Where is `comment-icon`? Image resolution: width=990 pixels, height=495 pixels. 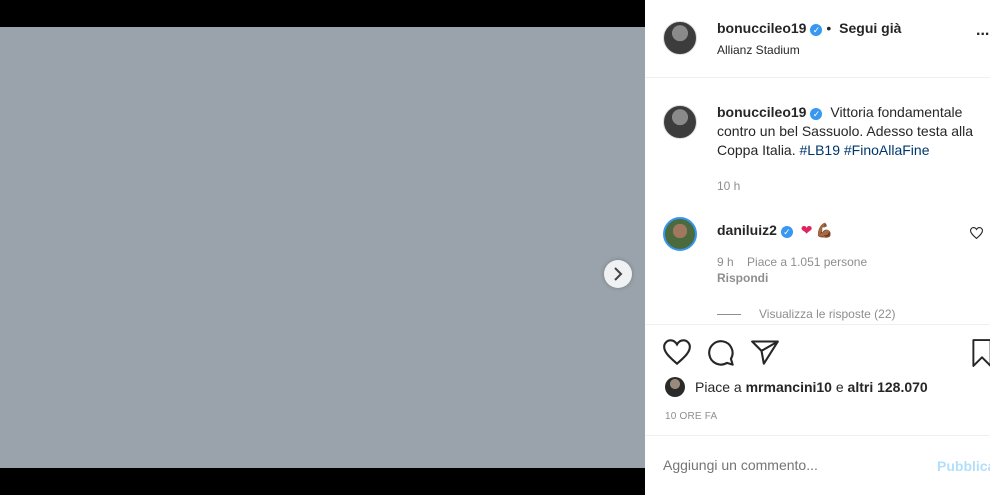
comment-icon is located at coordinates (721, 353).